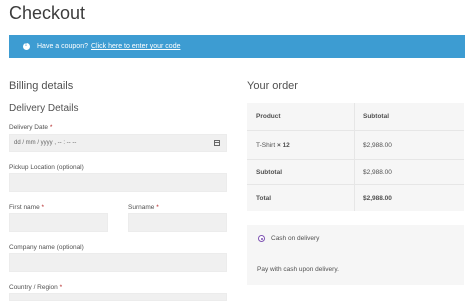 This screenshot has height=301, width=474. I want to click on order-item-product: T-Shirt × 12, so click(300, 145).